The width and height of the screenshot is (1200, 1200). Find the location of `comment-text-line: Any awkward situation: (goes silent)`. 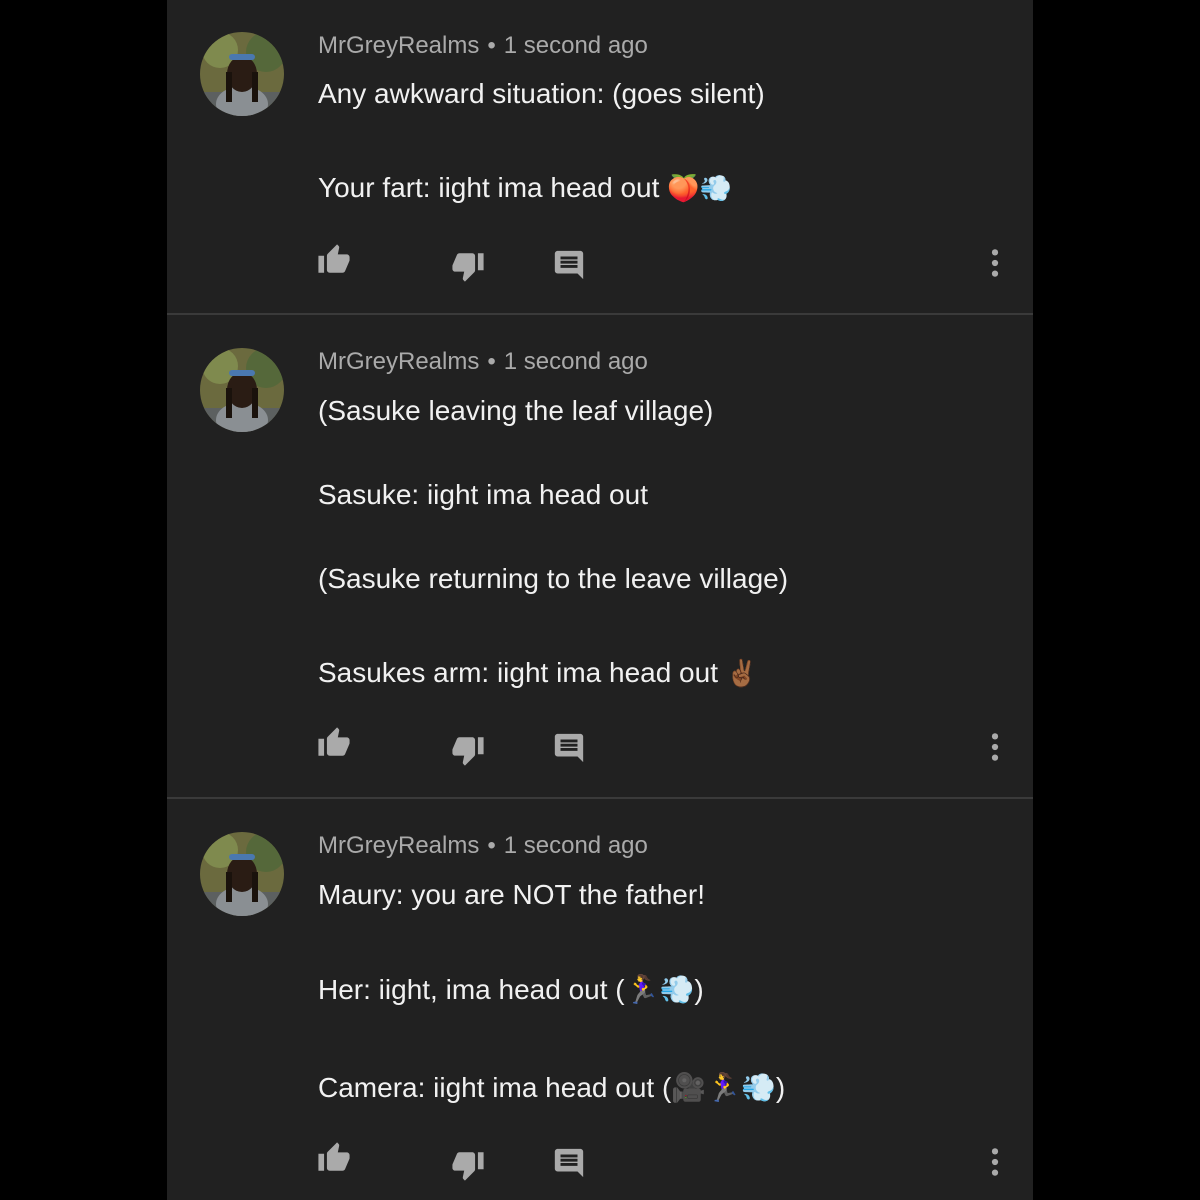

comment-text-line: Any awkward situation: (goes silent) is located at coordinates (541, 93).